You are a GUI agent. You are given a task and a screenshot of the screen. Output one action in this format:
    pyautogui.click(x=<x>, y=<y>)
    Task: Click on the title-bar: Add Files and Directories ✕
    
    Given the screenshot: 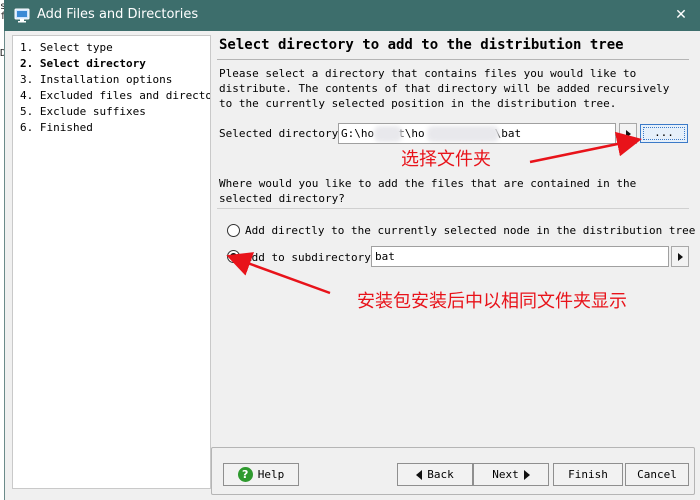 What is the action you would take?
    pyautogui.click(x=352, y=15)
    